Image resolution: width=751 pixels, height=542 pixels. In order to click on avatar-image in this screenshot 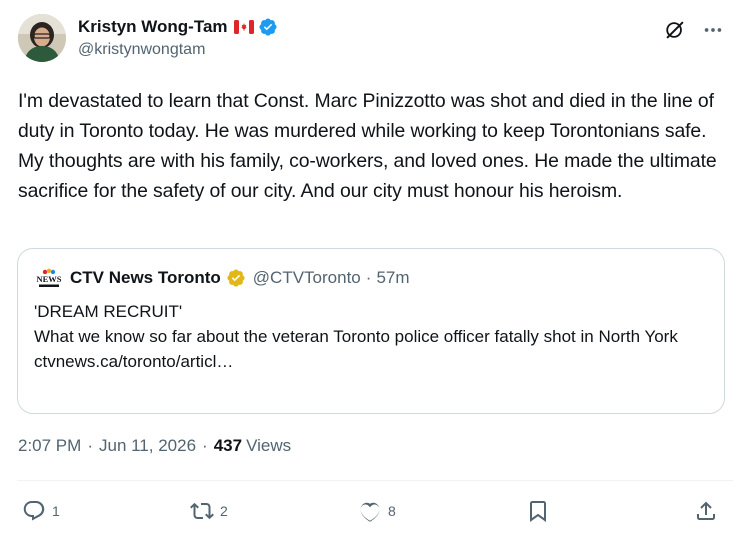, I will do `click(42, 38)`.